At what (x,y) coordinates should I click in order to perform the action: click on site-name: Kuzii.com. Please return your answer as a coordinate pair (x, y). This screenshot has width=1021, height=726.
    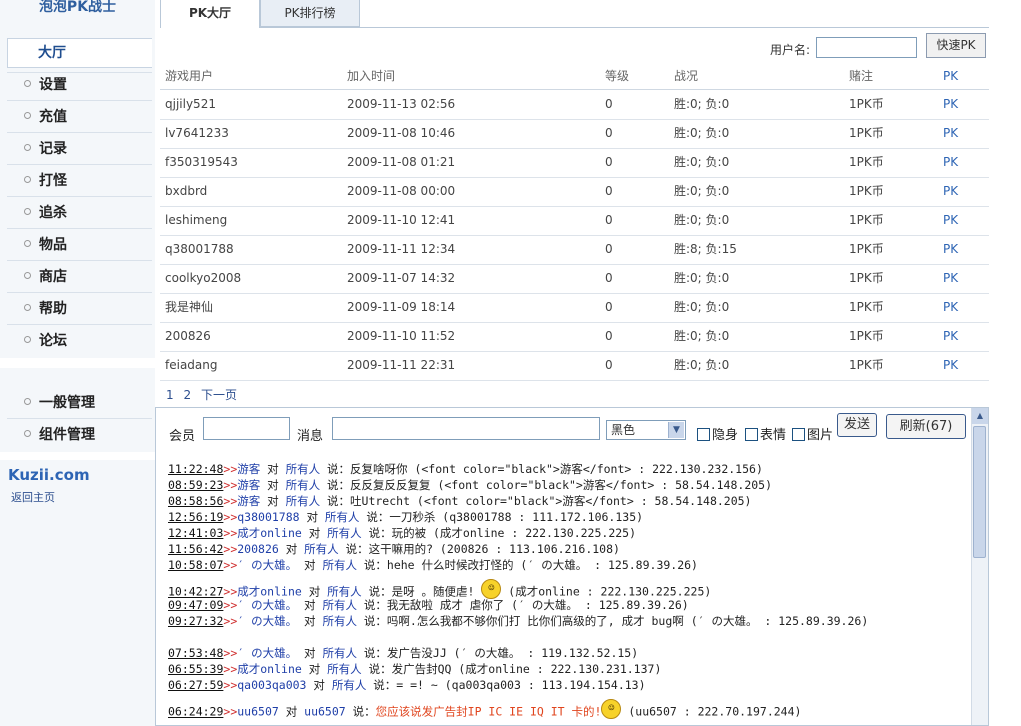
    Looking at the image, I should click on (49, 475).